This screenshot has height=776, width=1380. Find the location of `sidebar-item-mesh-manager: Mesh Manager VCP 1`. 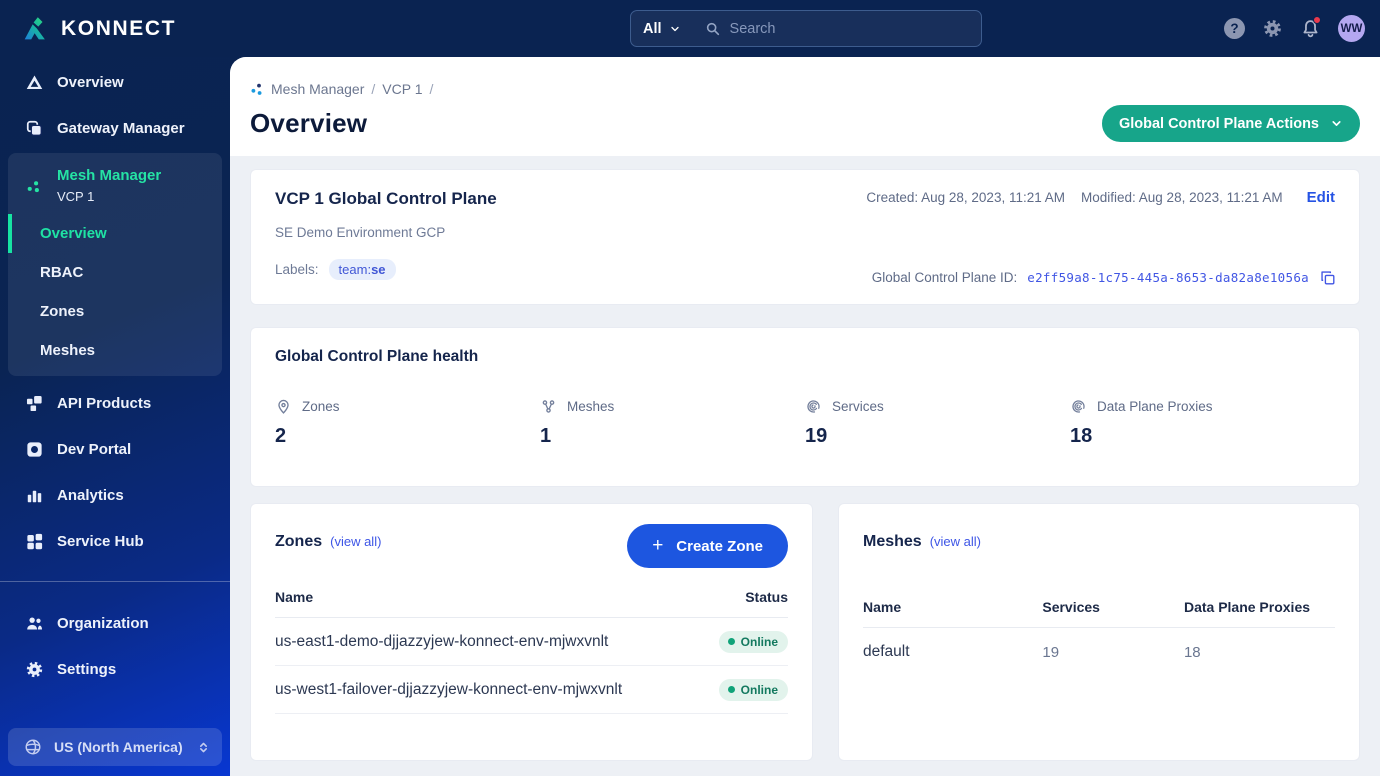

sidebar-item-mesh-manager: Mesh Manager VCP 1 is located at coordinates (115, 183).